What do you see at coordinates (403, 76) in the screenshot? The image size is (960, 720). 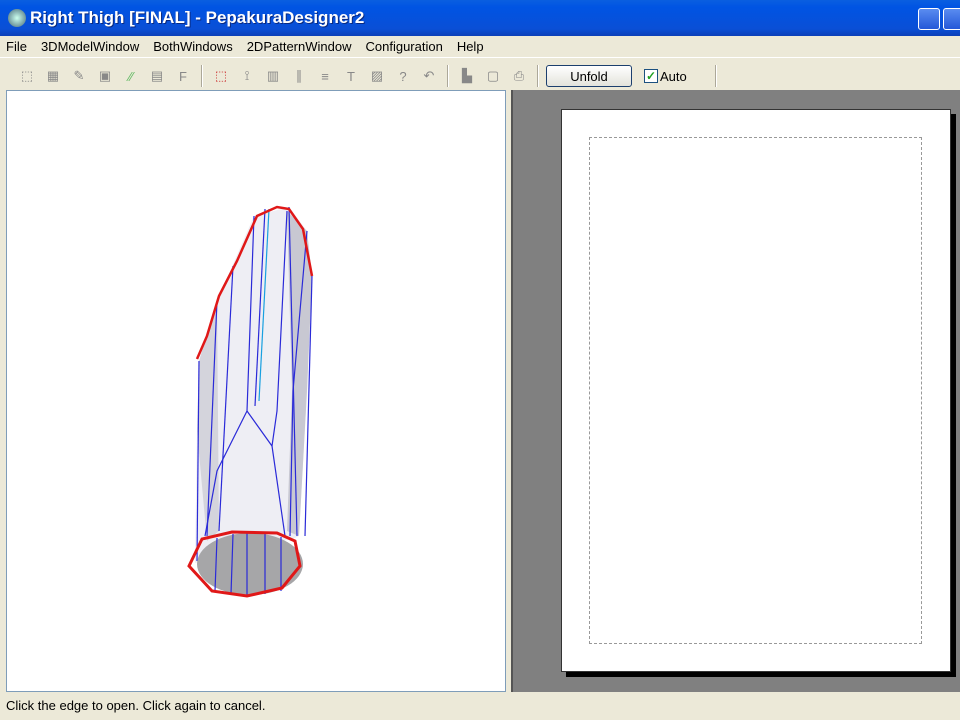 I see `help-cube-icon: ?` at bounding box center [403, 76].